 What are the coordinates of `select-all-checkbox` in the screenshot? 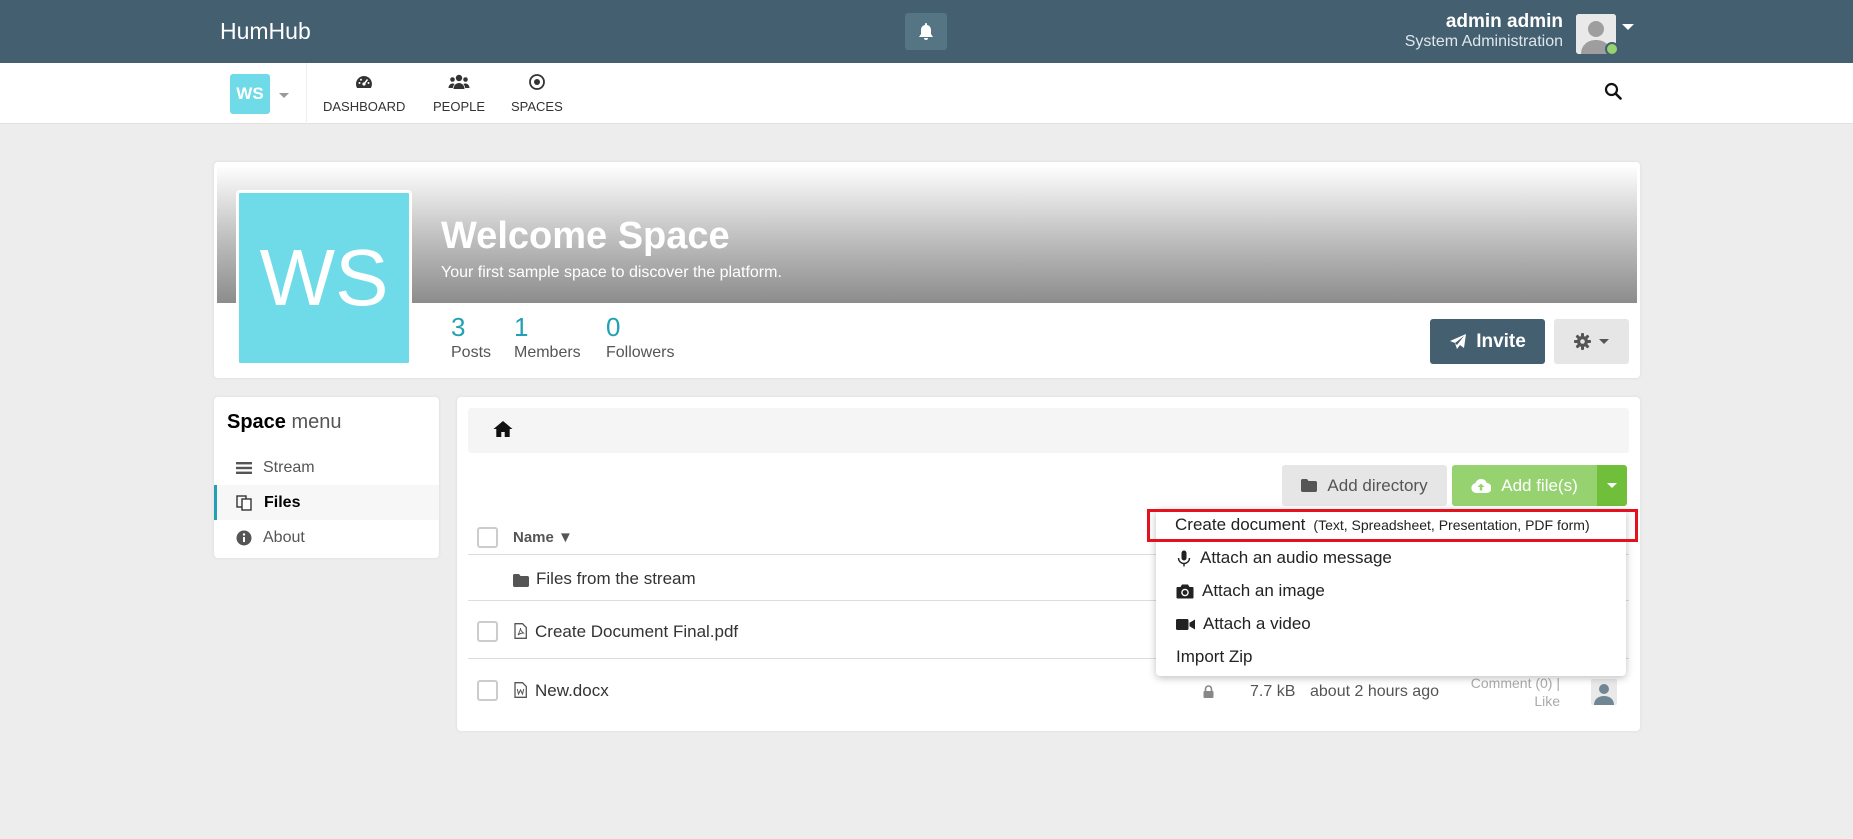 It's located at (487, 537).